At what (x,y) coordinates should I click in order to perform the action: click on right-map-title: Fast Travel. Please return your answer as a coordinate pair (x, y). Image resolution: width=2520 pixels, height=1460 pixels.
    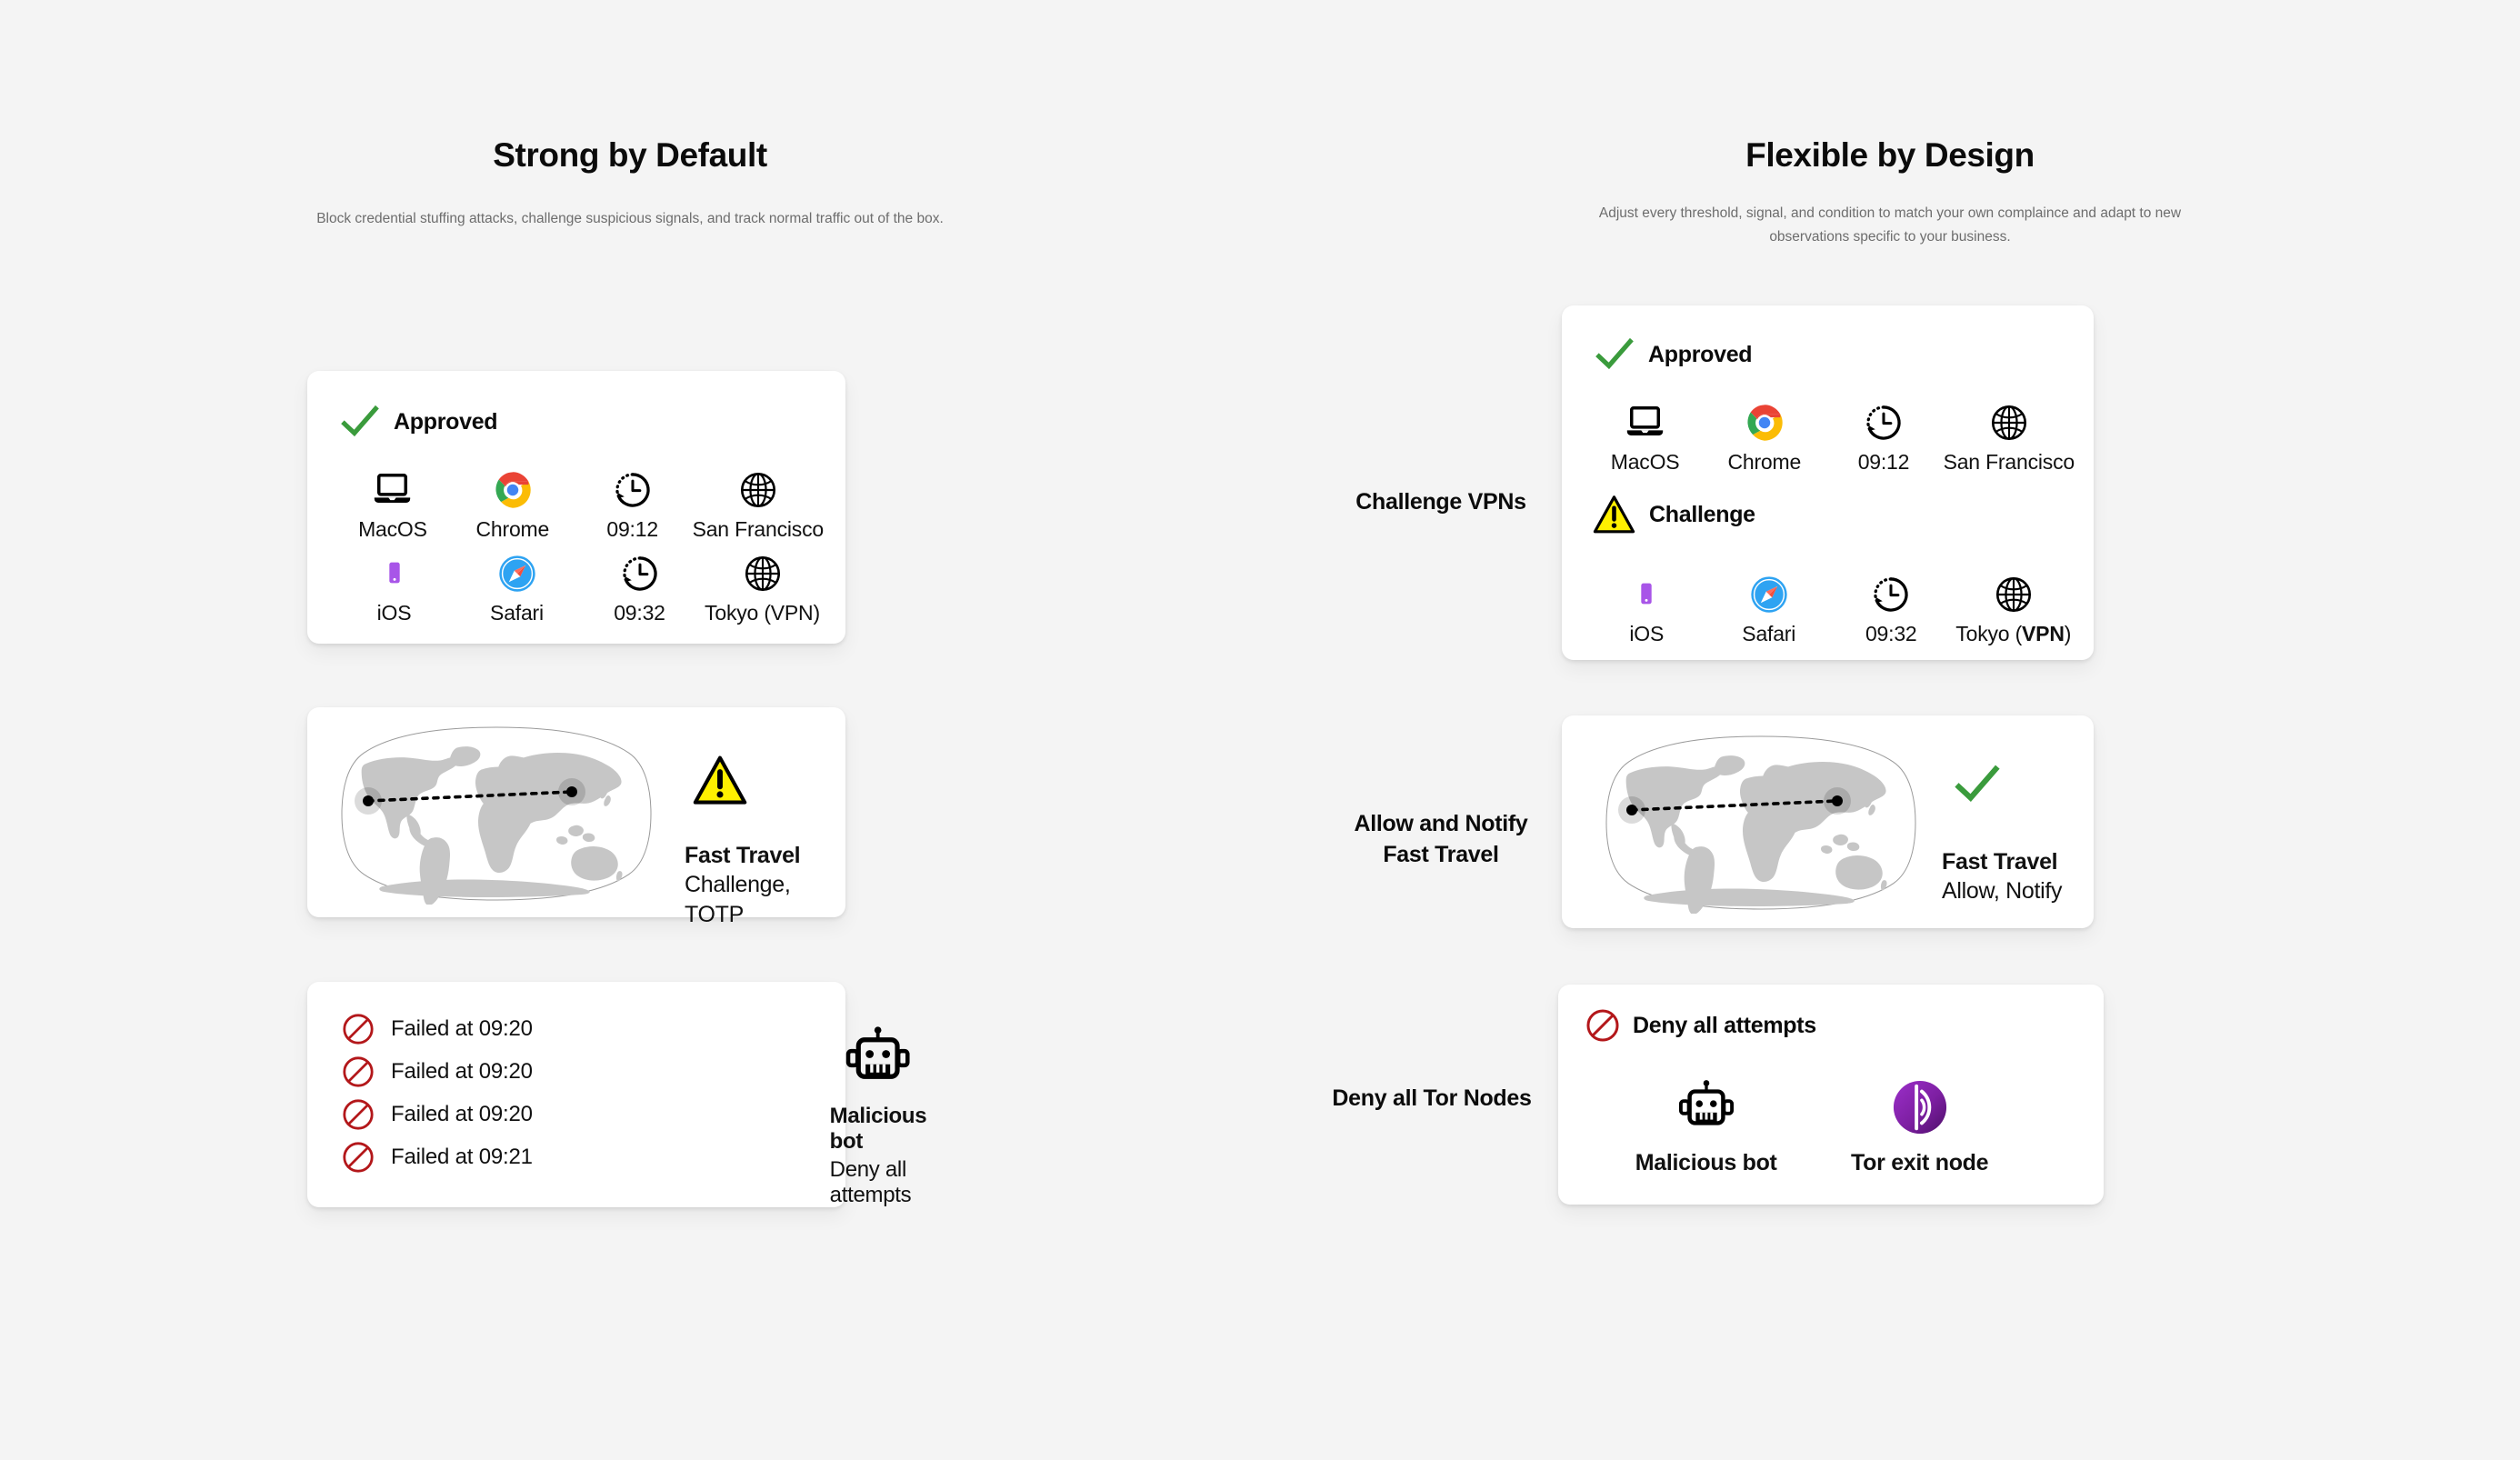
    Looking at the image, I should click on (2000, 862).